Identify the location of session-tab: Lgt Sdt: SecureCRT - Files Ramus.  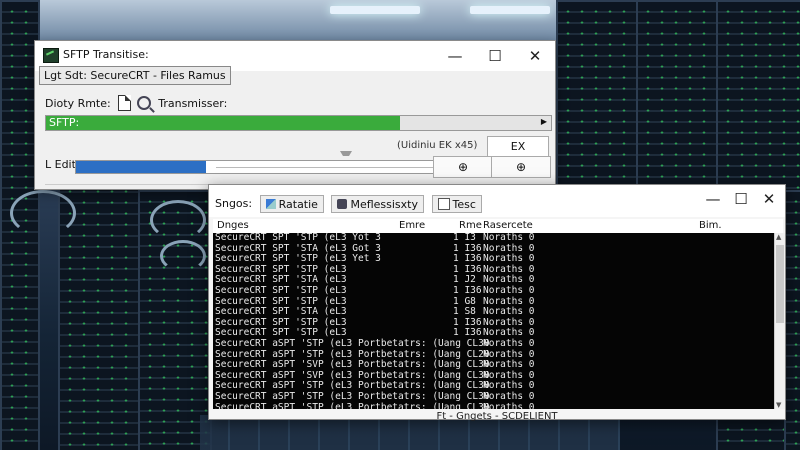
(135, 75).